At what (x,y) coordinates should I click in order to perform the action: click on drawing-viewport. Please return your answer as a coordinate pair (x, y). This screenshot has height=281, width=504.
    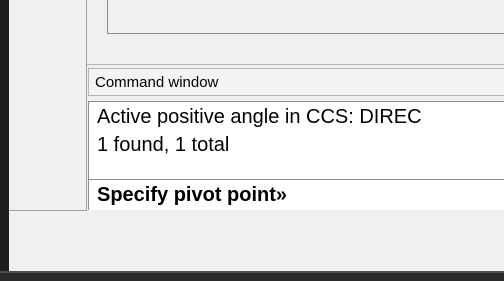
    Looking at the image, I should click on (305, 17).